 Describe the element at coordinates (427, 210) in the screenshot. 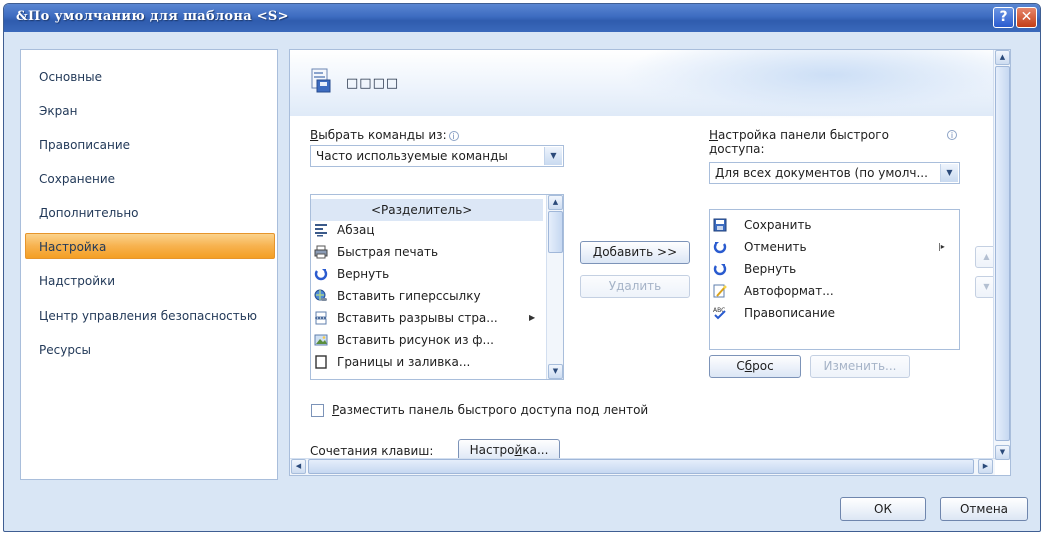

I see `list-item: <Разделитель>` at that location.